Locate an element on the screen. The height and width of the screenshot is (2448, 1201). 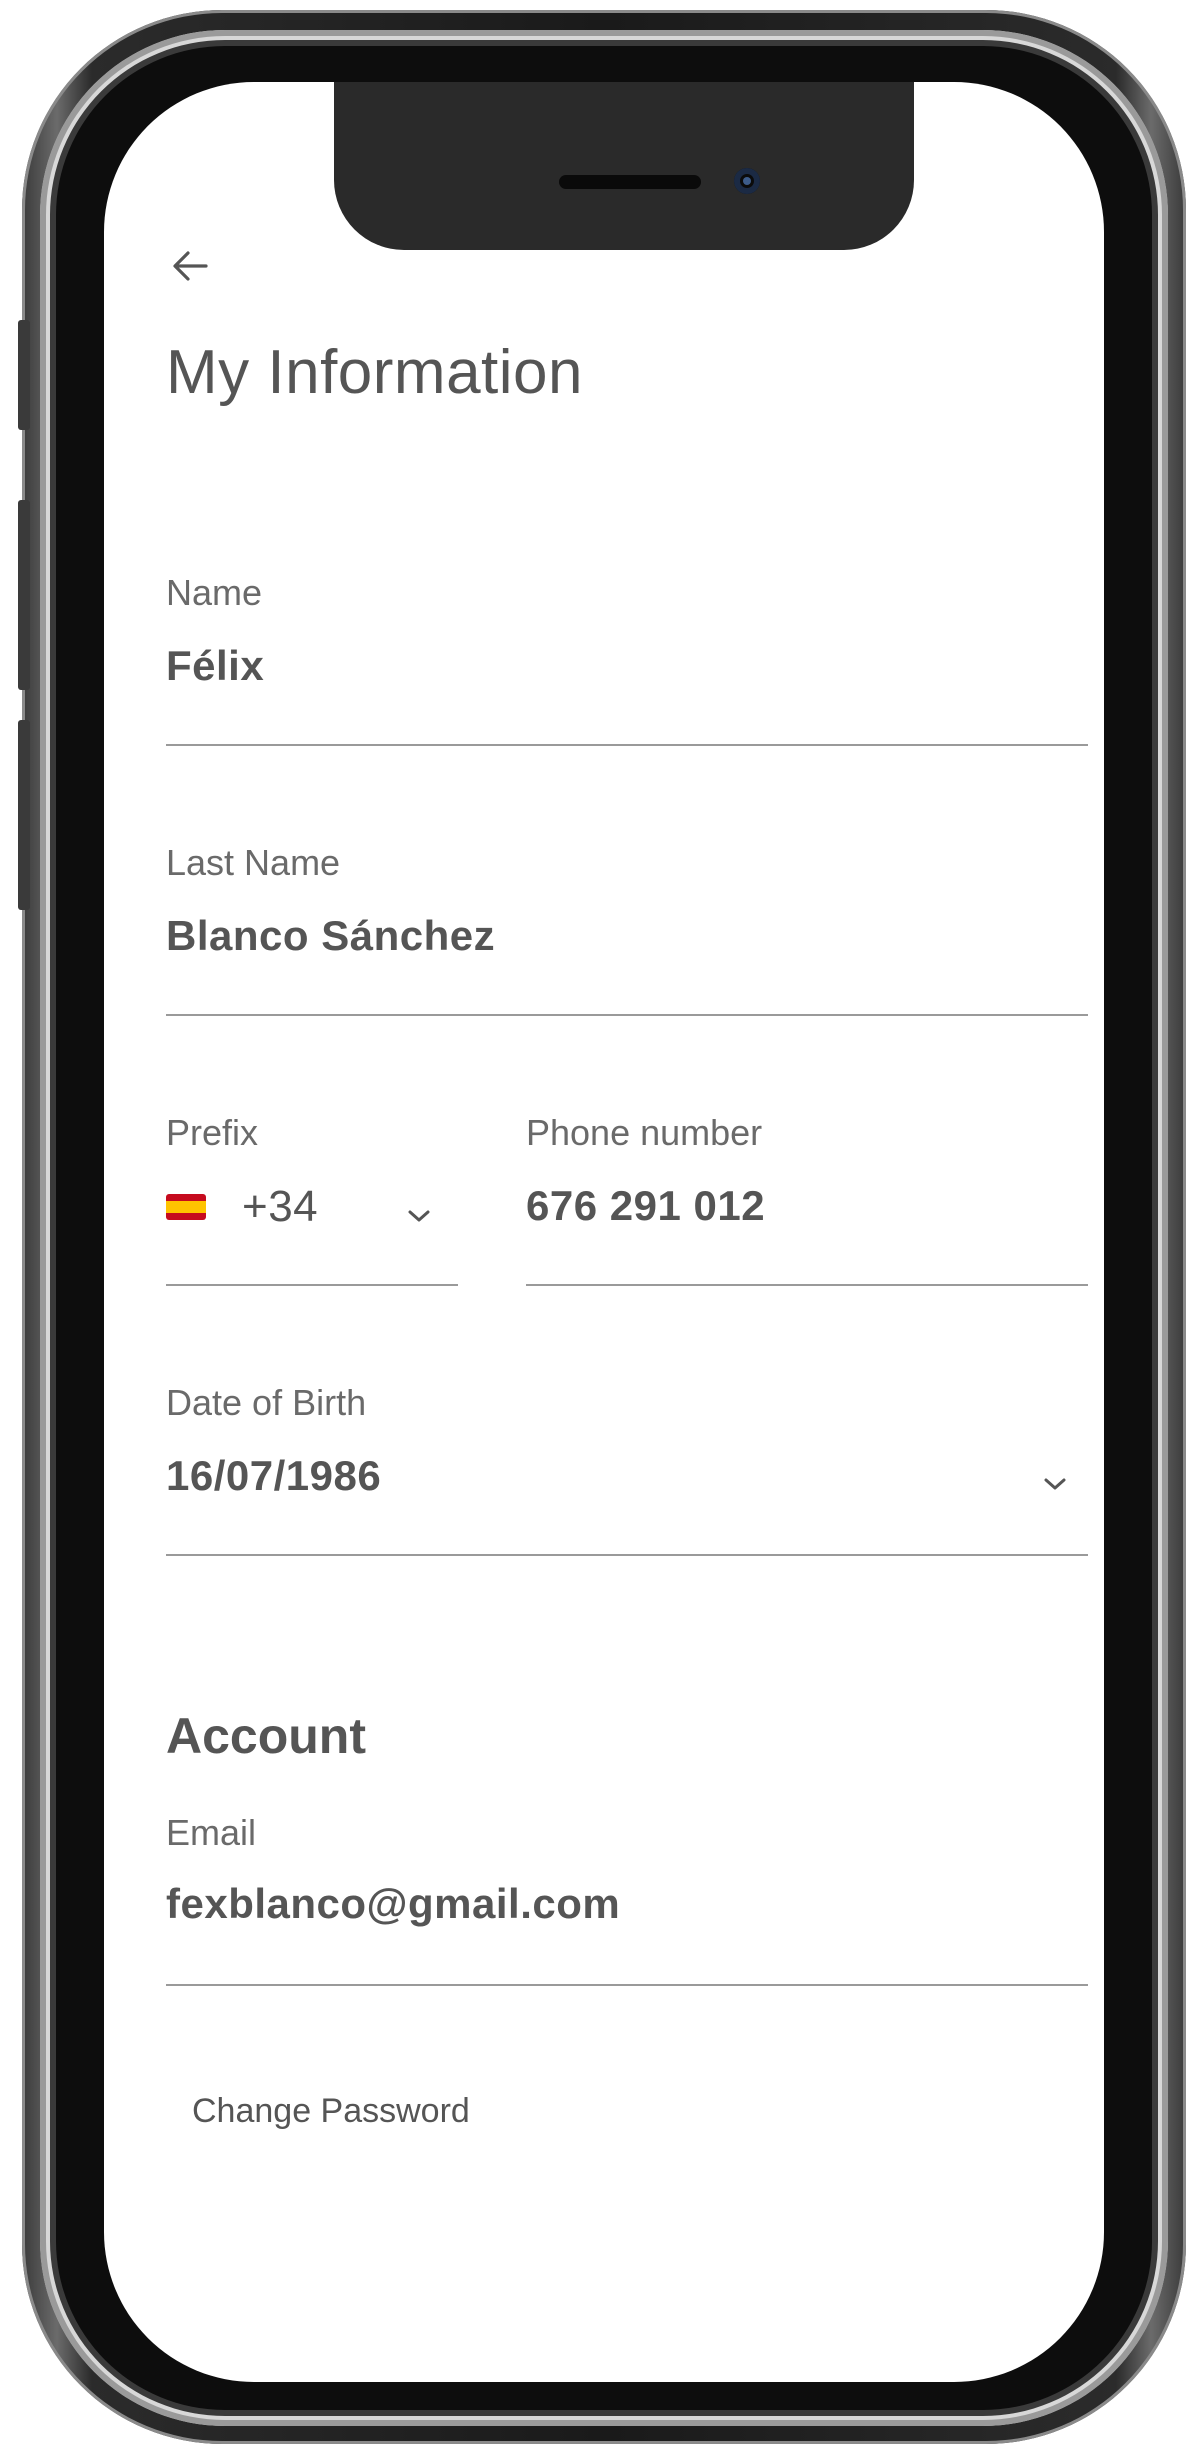
last-name-field: Last Name Blanco Sánchez is located at coordinates (627, 932).